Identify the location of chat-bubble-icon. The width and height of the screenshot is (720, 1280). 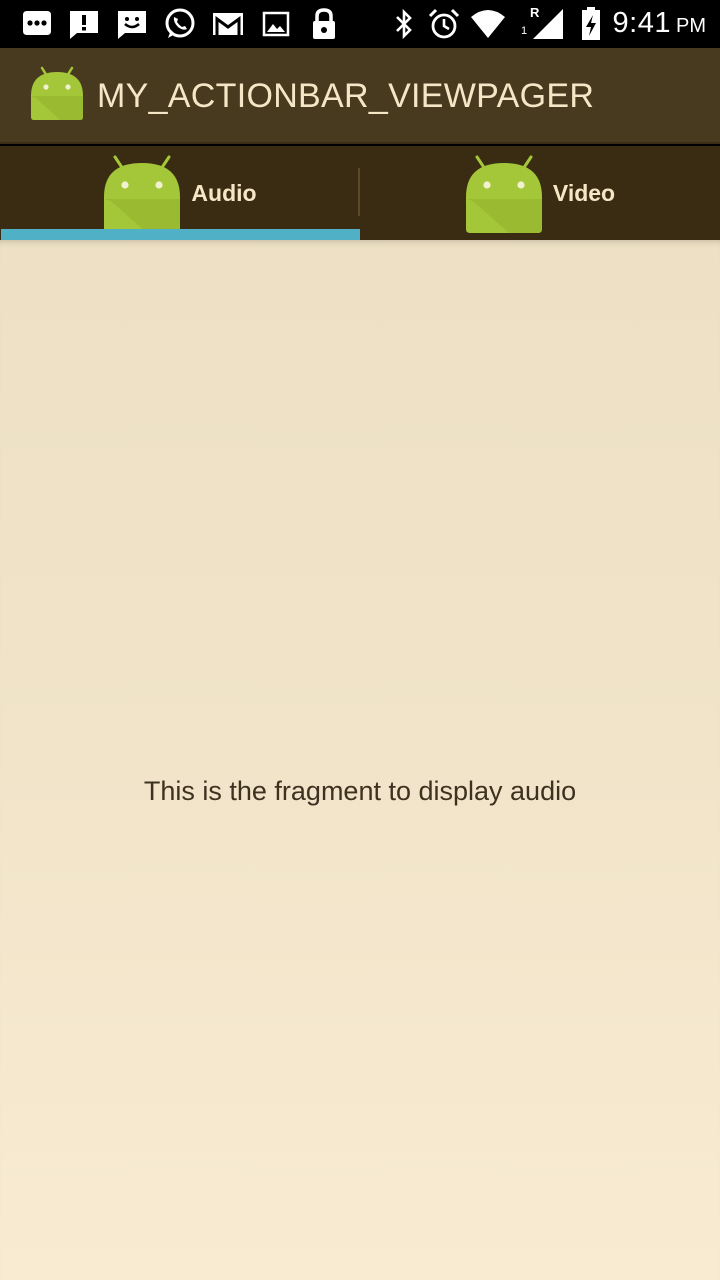
(37, 24).